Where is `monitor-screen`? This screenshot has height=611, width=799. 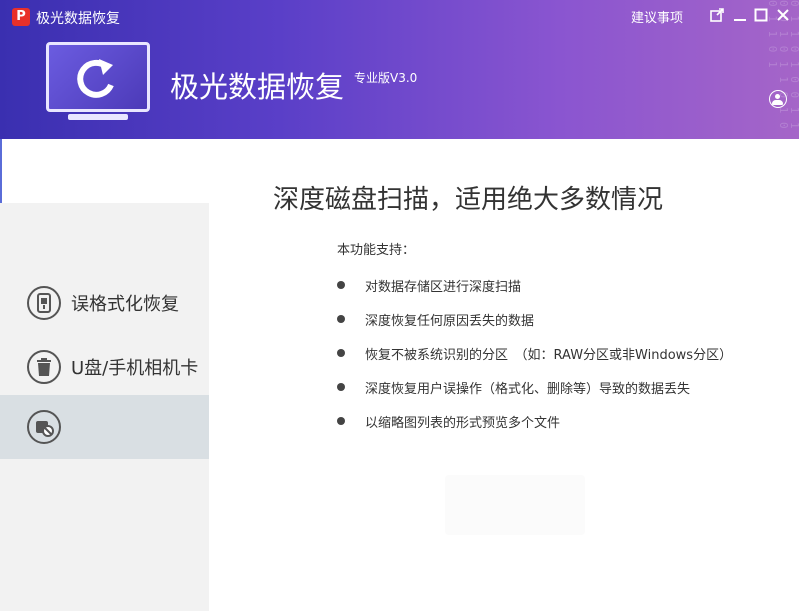
monitor-screen is located at coordinates (98, 77).